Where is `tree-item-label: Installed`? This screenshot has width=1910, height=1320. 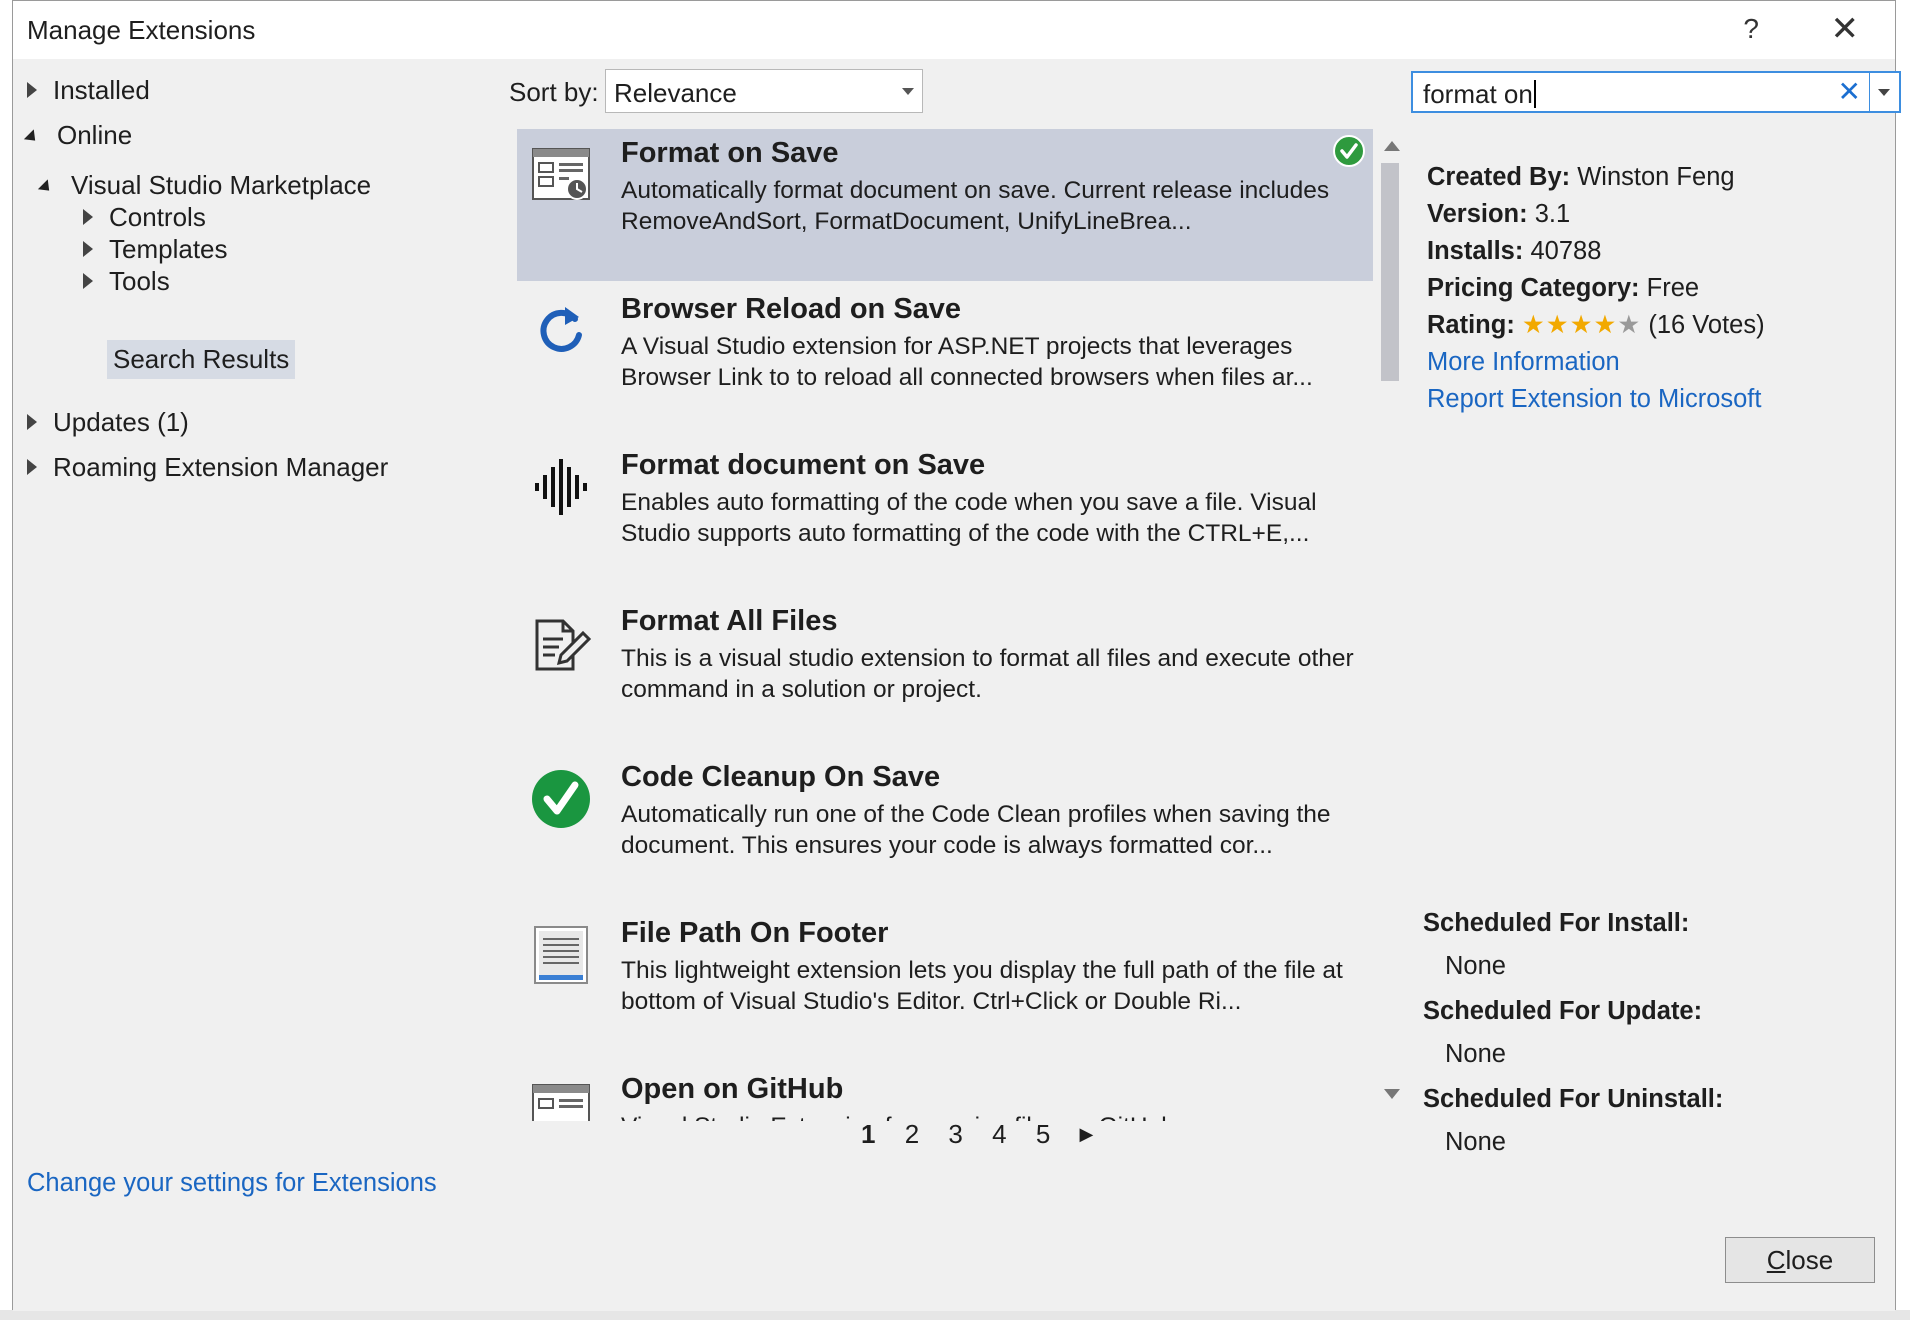
tree-item-label: Installed is located at coordinates (101, 90).